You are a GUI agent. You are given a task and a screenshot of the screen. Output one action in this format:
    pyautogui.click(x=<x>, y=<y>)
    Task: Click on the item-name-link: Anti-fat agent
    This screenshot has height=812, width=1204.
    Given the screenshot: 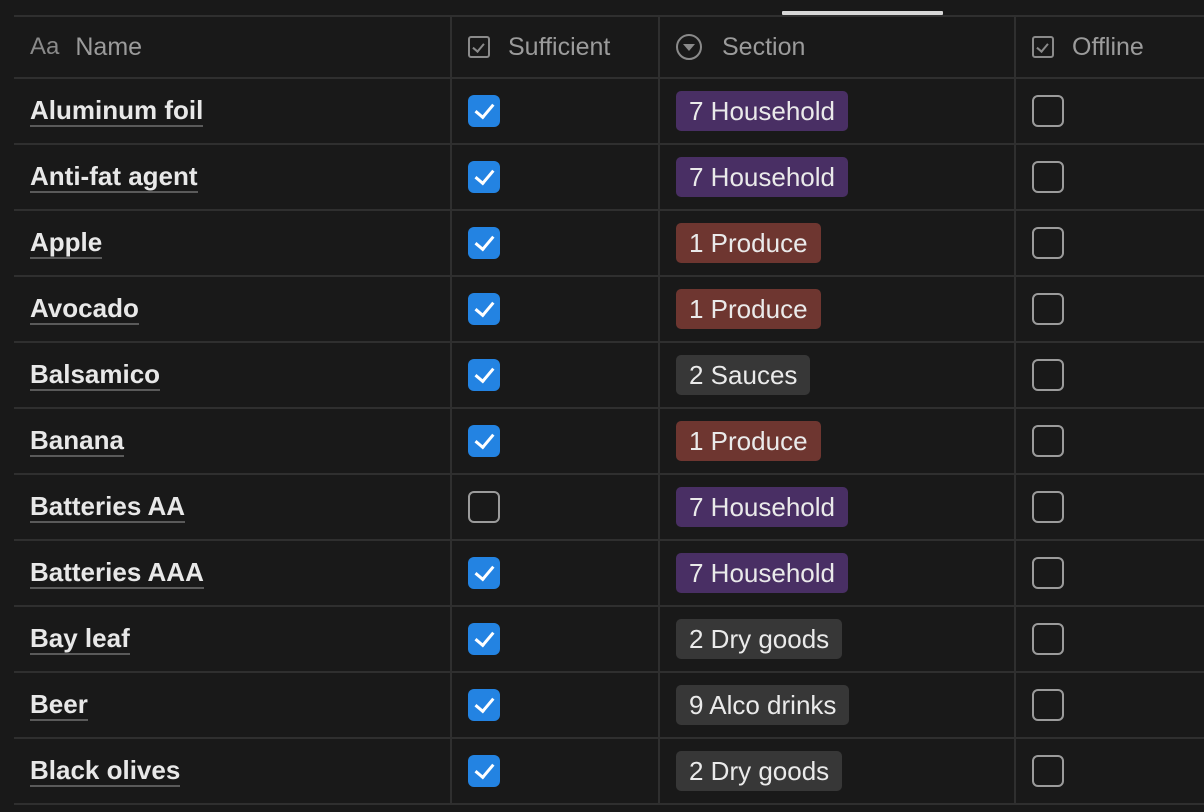 What is the action you would take?
    pyautogui.click(x=114, y=177)
    